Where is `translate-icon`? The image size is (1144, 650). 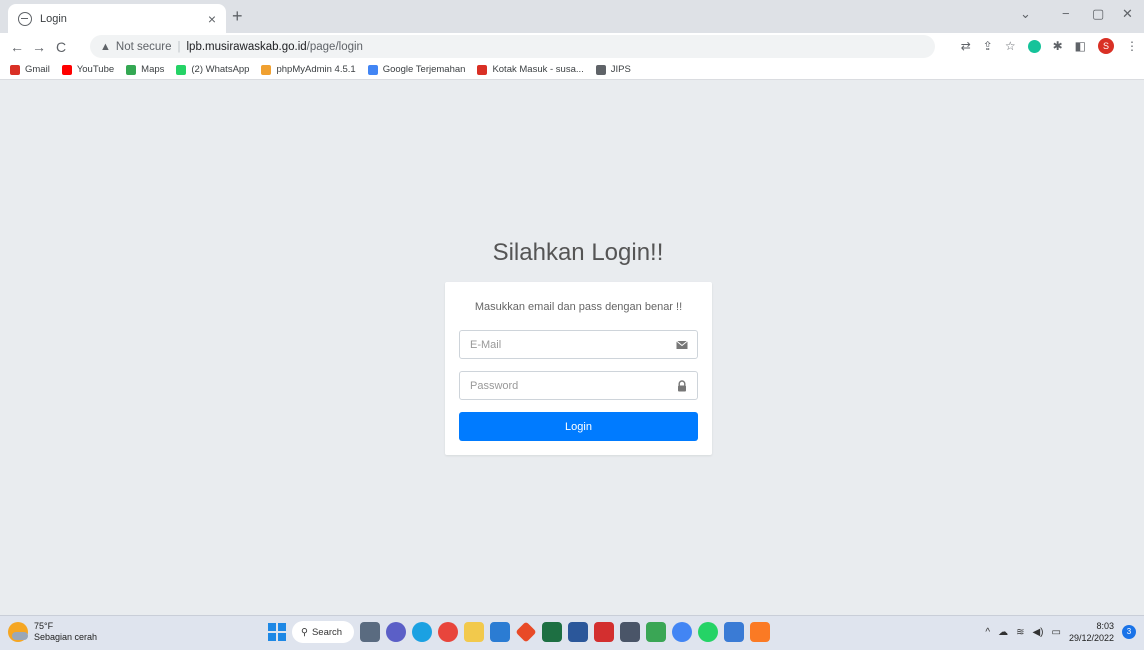 translate-icon is located at coordinates (372, 69).